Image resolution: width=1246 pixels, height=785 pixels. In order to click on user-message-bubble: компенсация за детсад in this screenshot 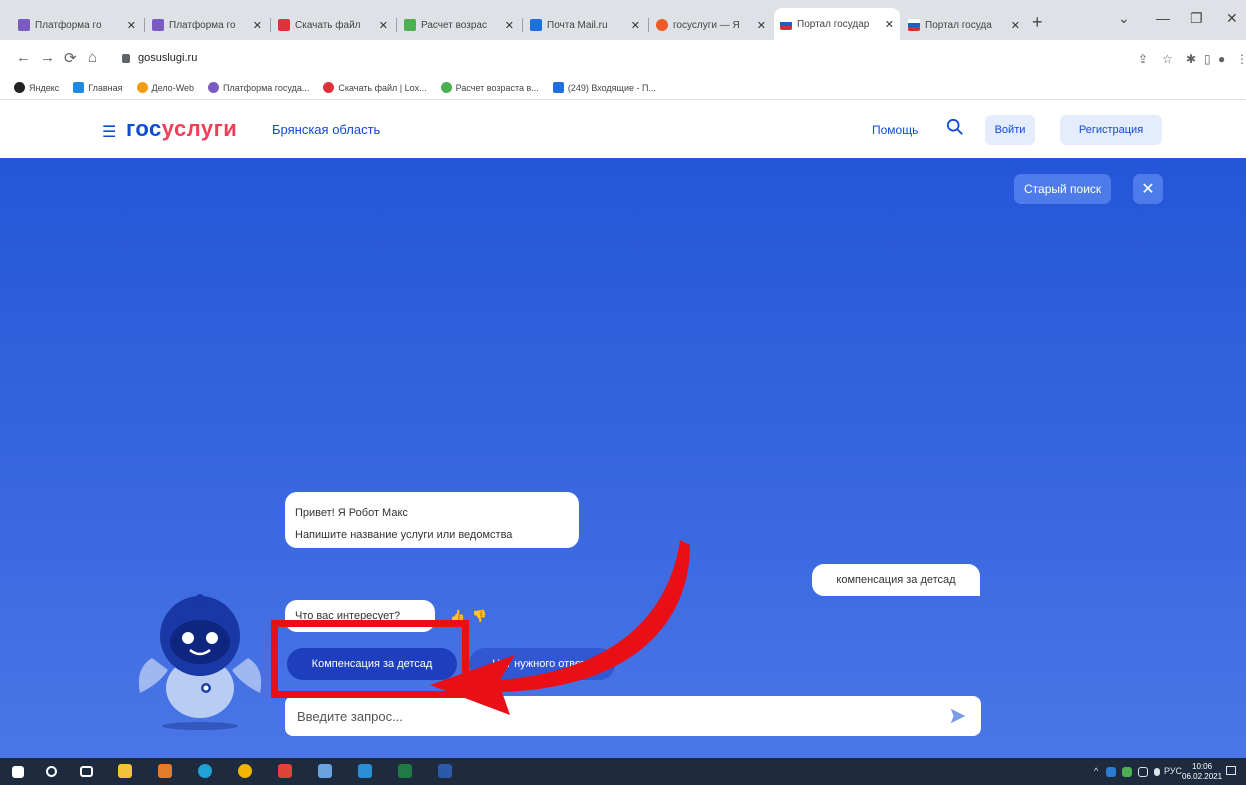, I will do `click(896, 580)`.